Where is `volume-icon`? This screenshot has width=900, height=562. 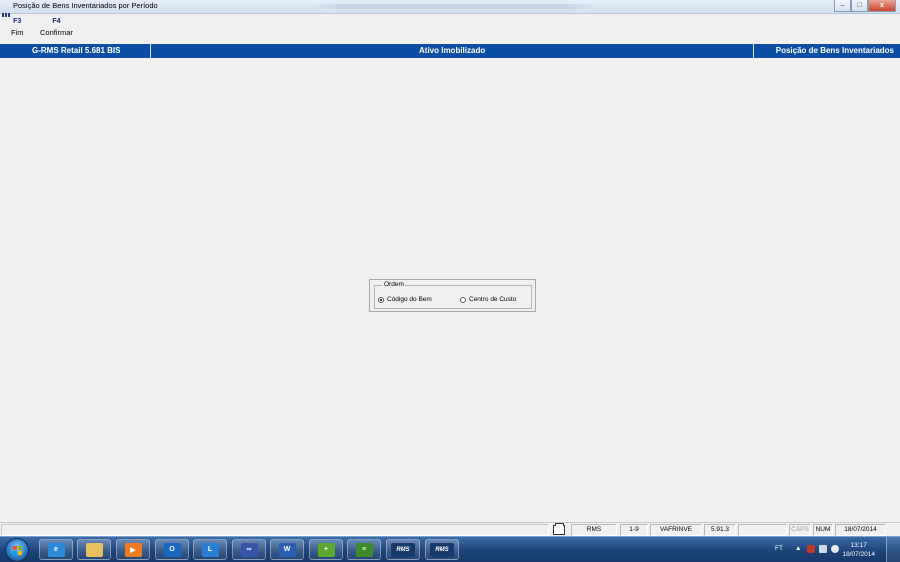 volume-icon is located at coordinates (835, 549).